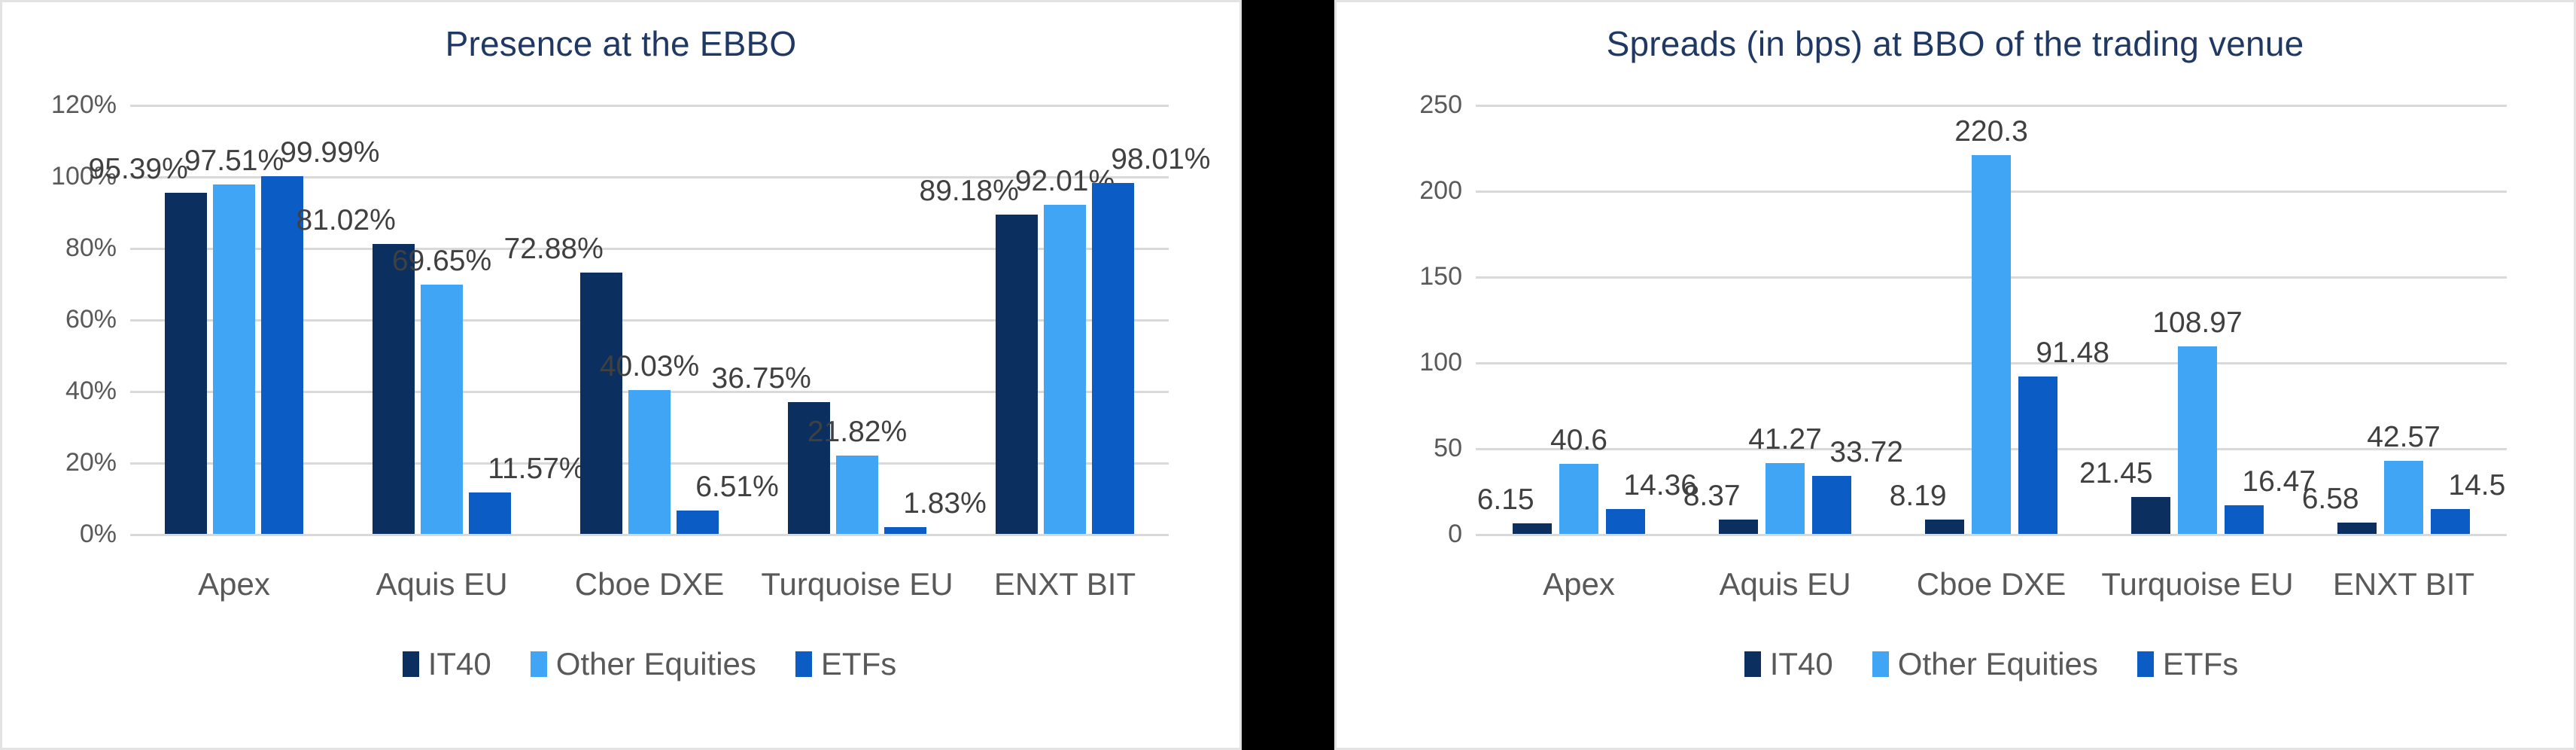 The height and width of the screenshot is (750, 2576). I want to click on bar-value-label: 41.27, so click(1785, 439).